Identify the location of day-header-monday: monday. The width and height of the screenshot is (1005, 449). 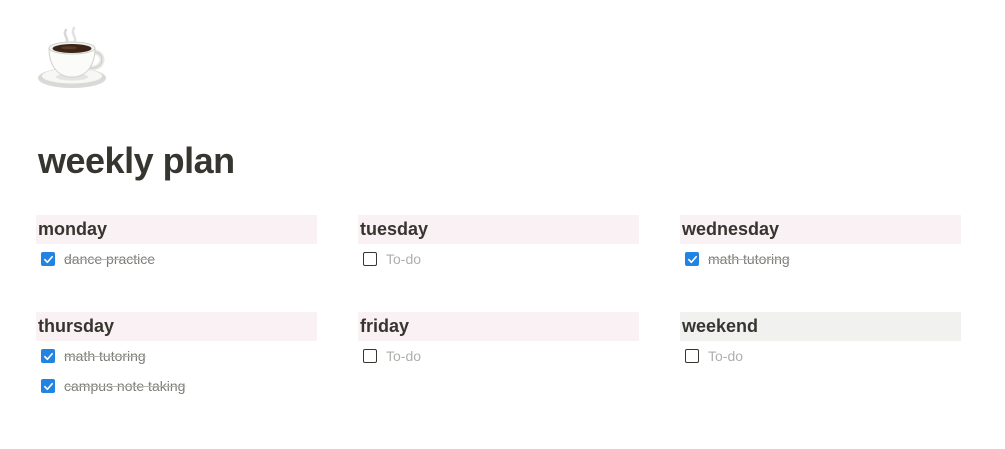
(176, 229).